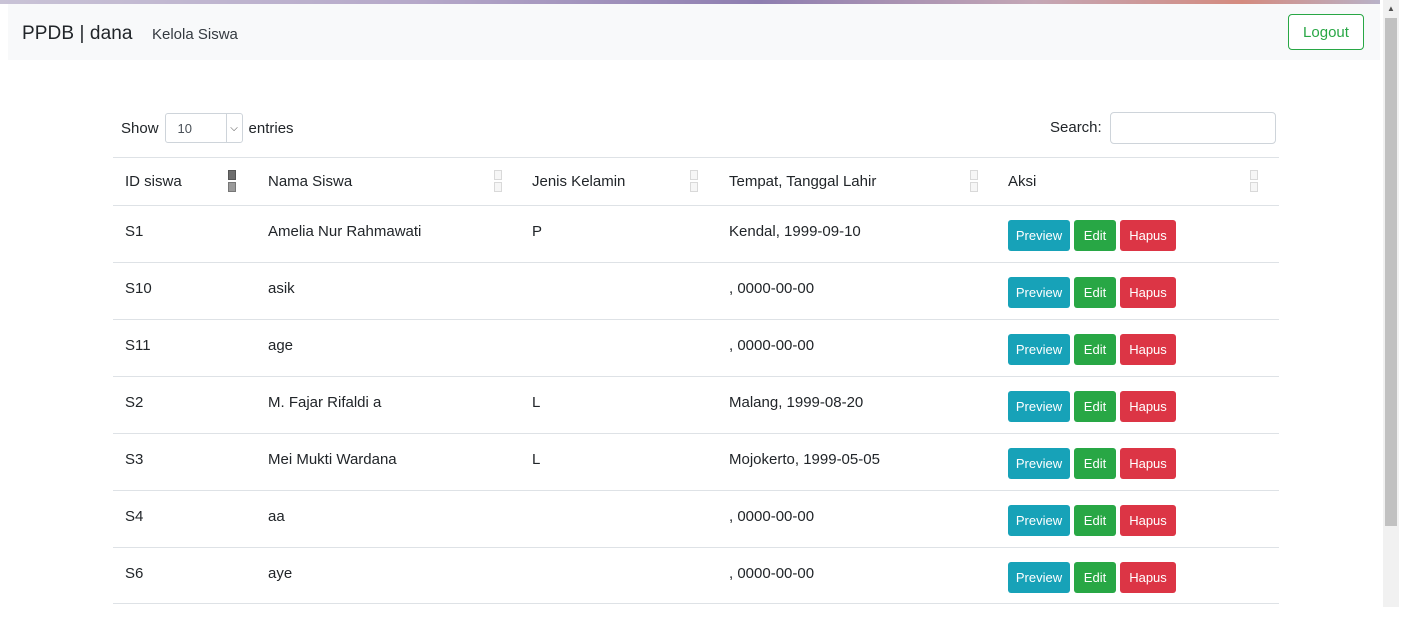  Describe the element at coordinates (796, 402) in the screenshot. I see `cell-tempat-tanggal-lahir: Malang, 1999-08-20` at that location.